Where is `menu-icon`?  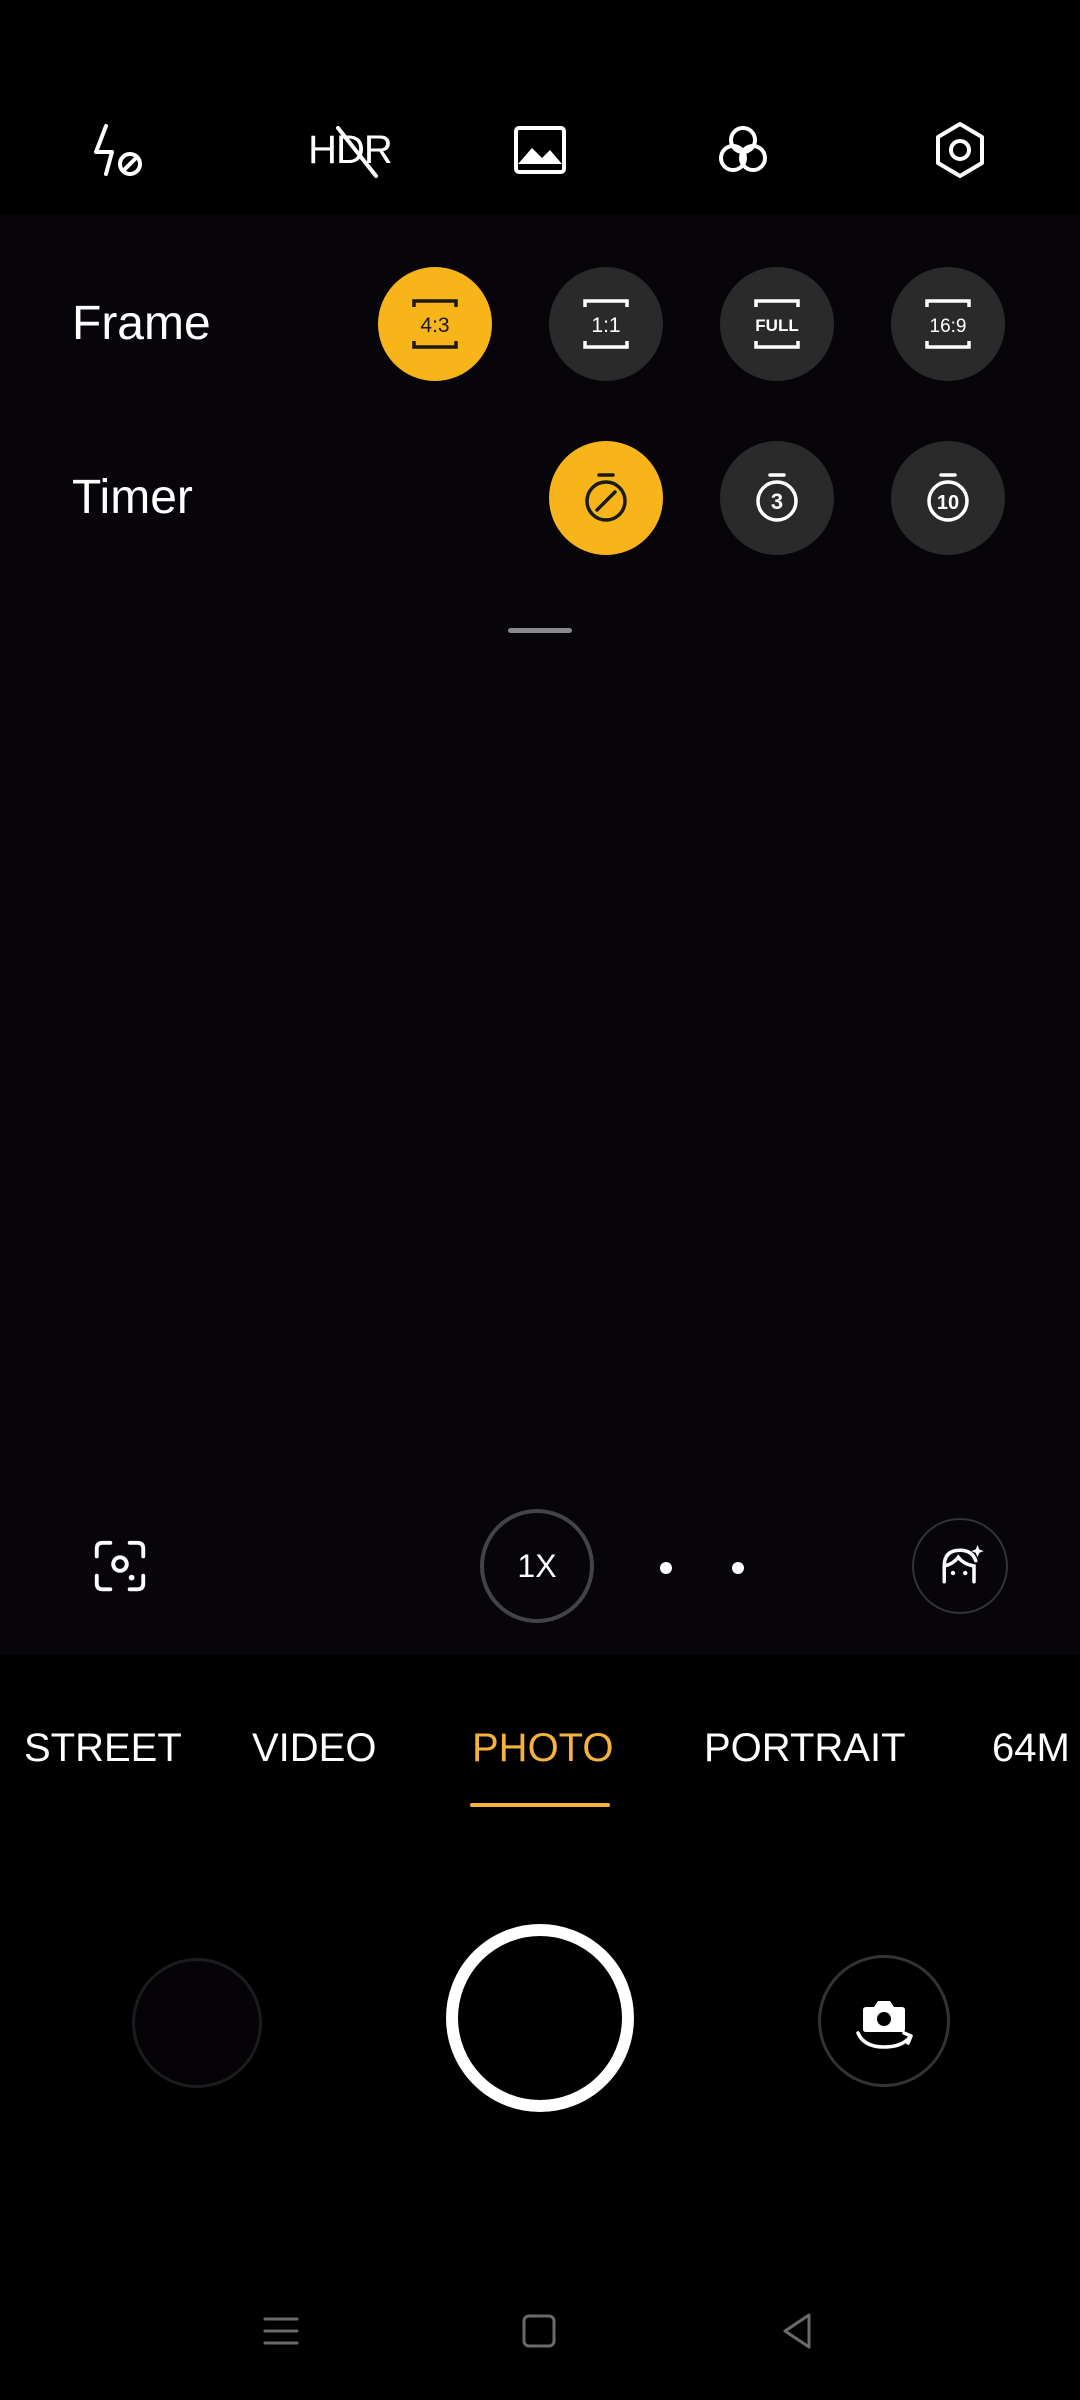 menu-icon is located at coordinates (281, 2331).